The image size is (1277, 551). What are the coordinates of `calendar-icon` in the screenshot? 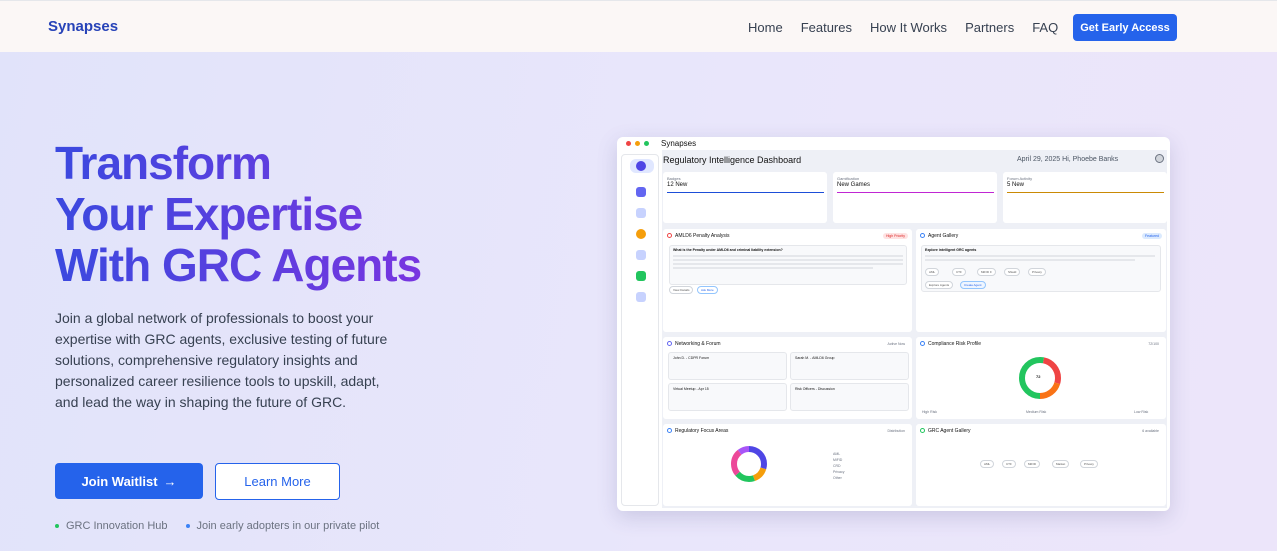 It's located at (641, 255).